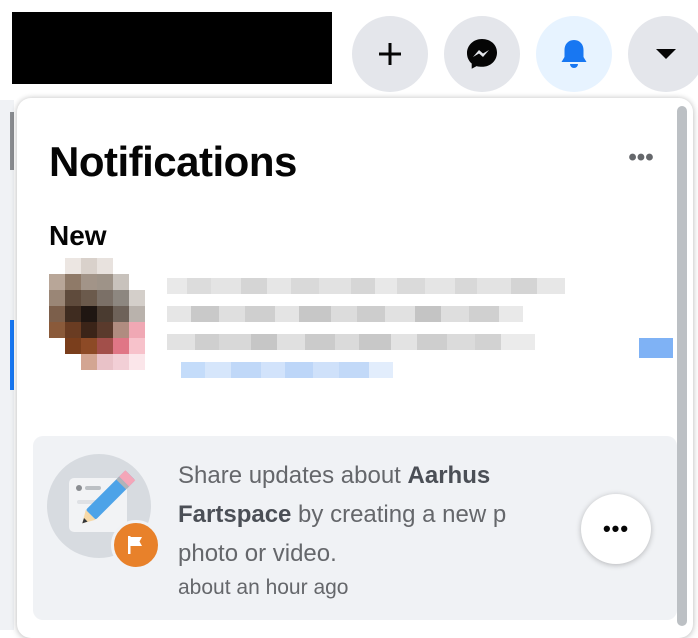 The height and width of the screenshot is (638, 698). I want to click on unread-indicator, so click(656, 348).